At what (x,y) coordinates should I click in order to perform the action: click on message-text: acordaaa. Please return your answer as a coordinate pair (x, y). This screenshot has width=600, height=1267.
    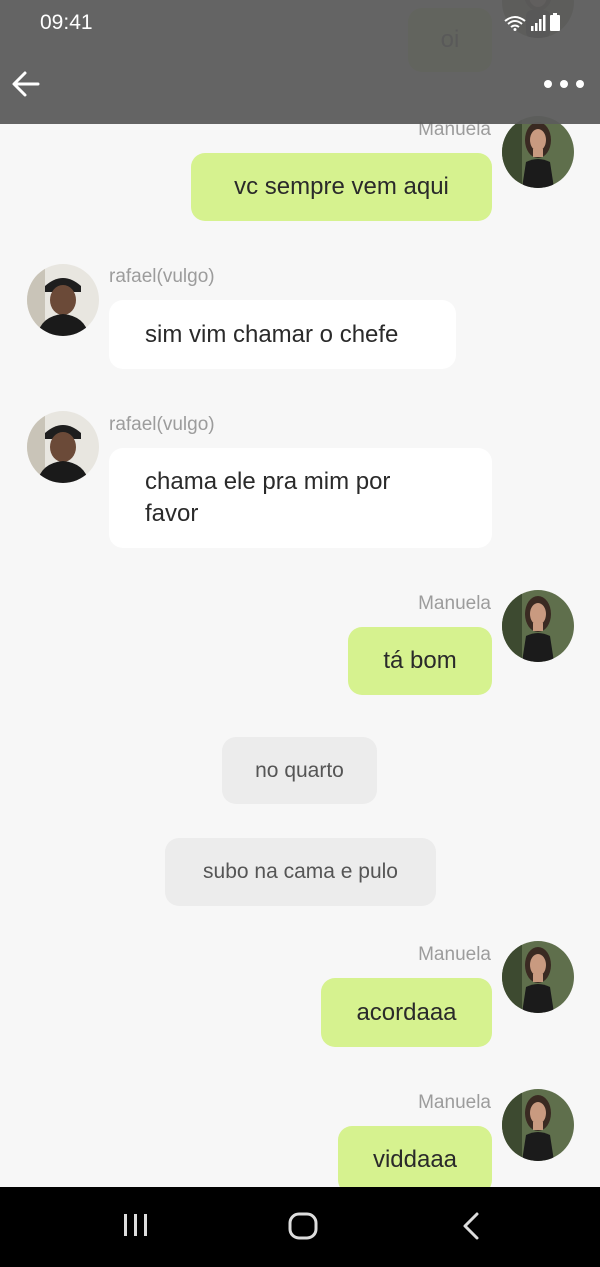
    Looking at the image, I should click on (406, 1012).